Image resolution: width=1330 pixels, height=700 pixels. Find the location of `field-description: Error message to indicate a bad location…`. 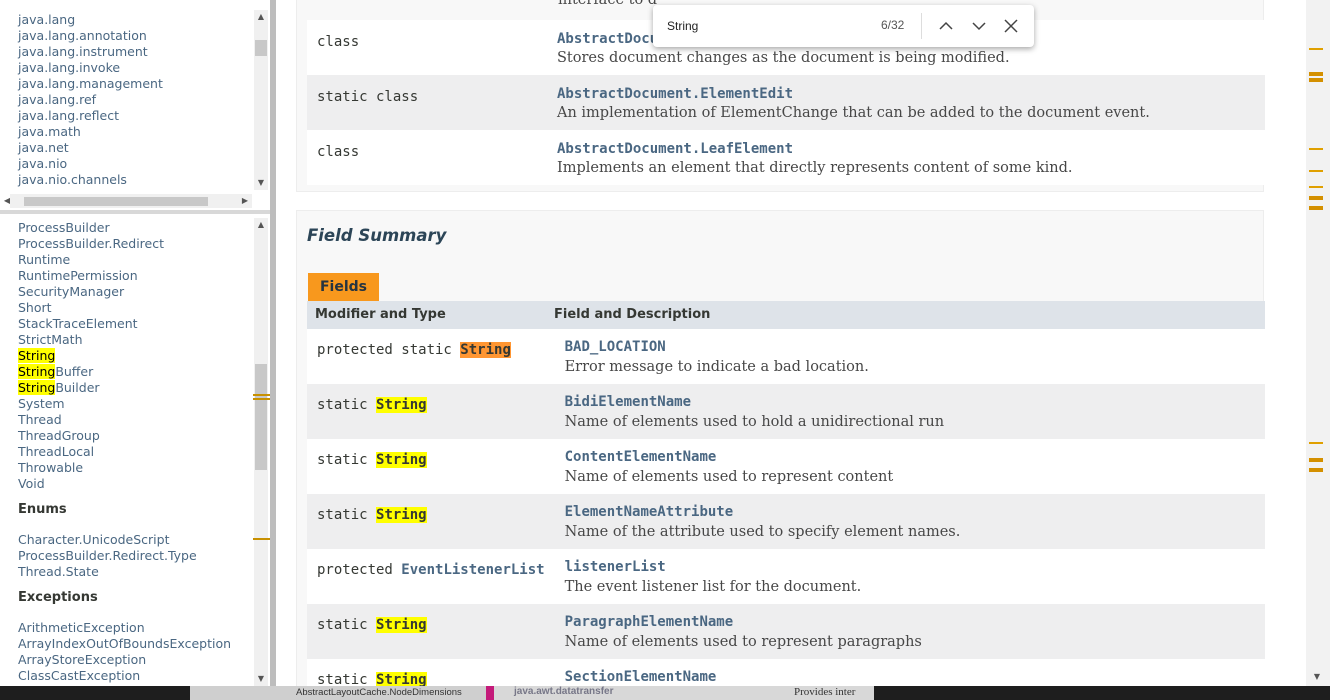

field-description: Error message to indicate a bad location… is located at coordinates (716, 367).